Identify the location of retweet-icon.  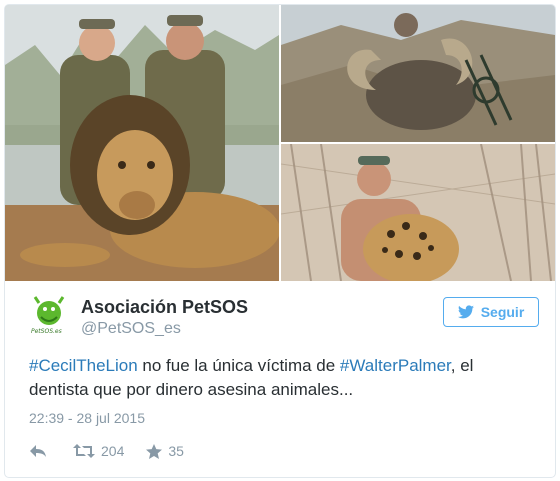
(84, 451).